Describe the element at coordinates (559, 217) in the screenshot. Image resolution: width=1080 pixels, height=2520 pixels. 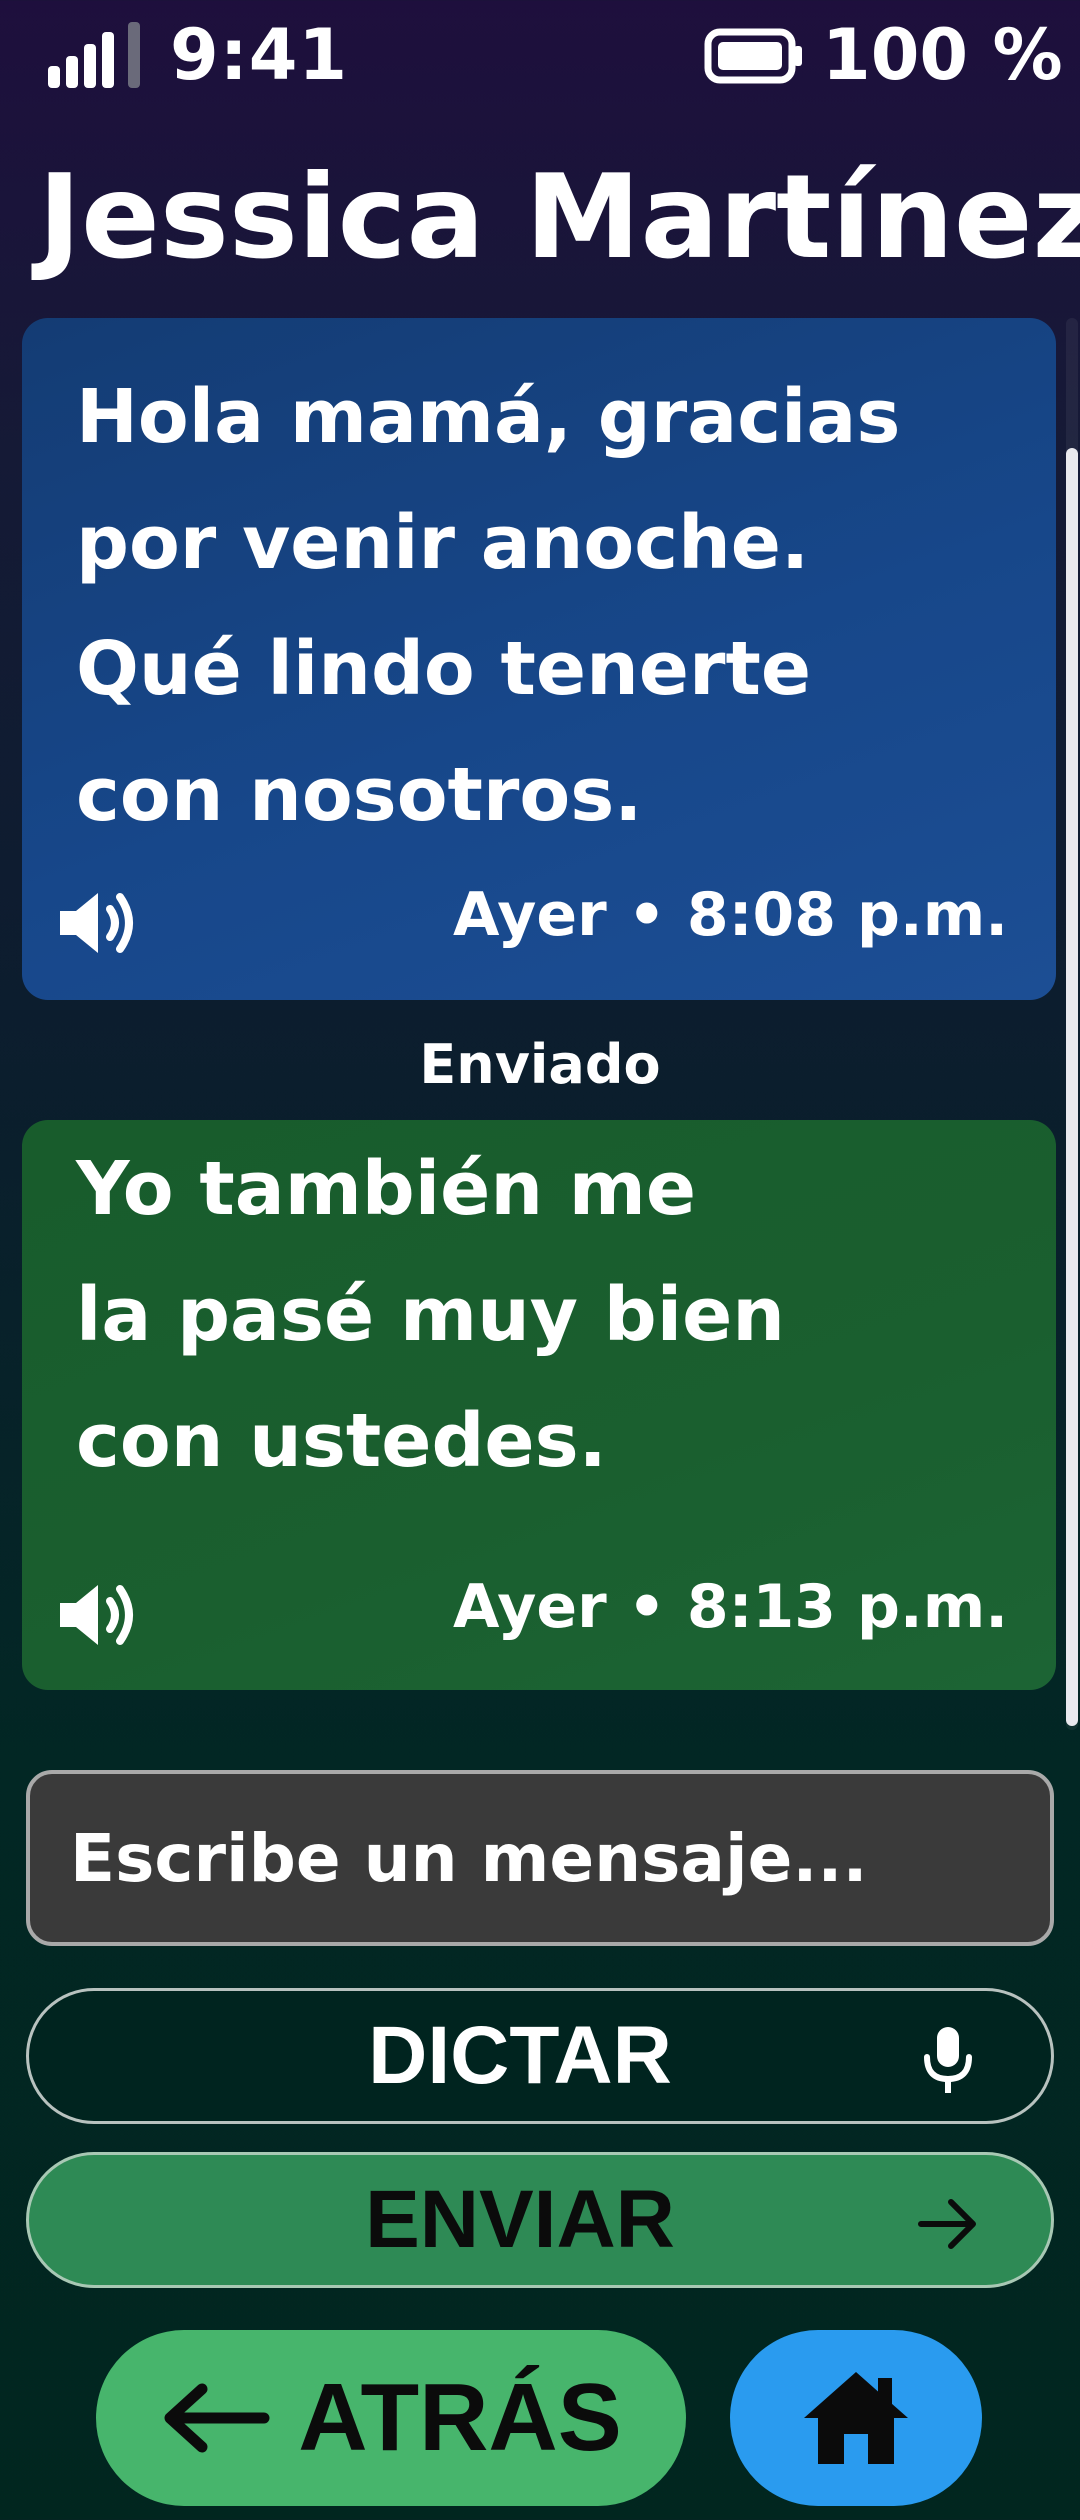
I see `page-title: Jessica Martínez` at that location.